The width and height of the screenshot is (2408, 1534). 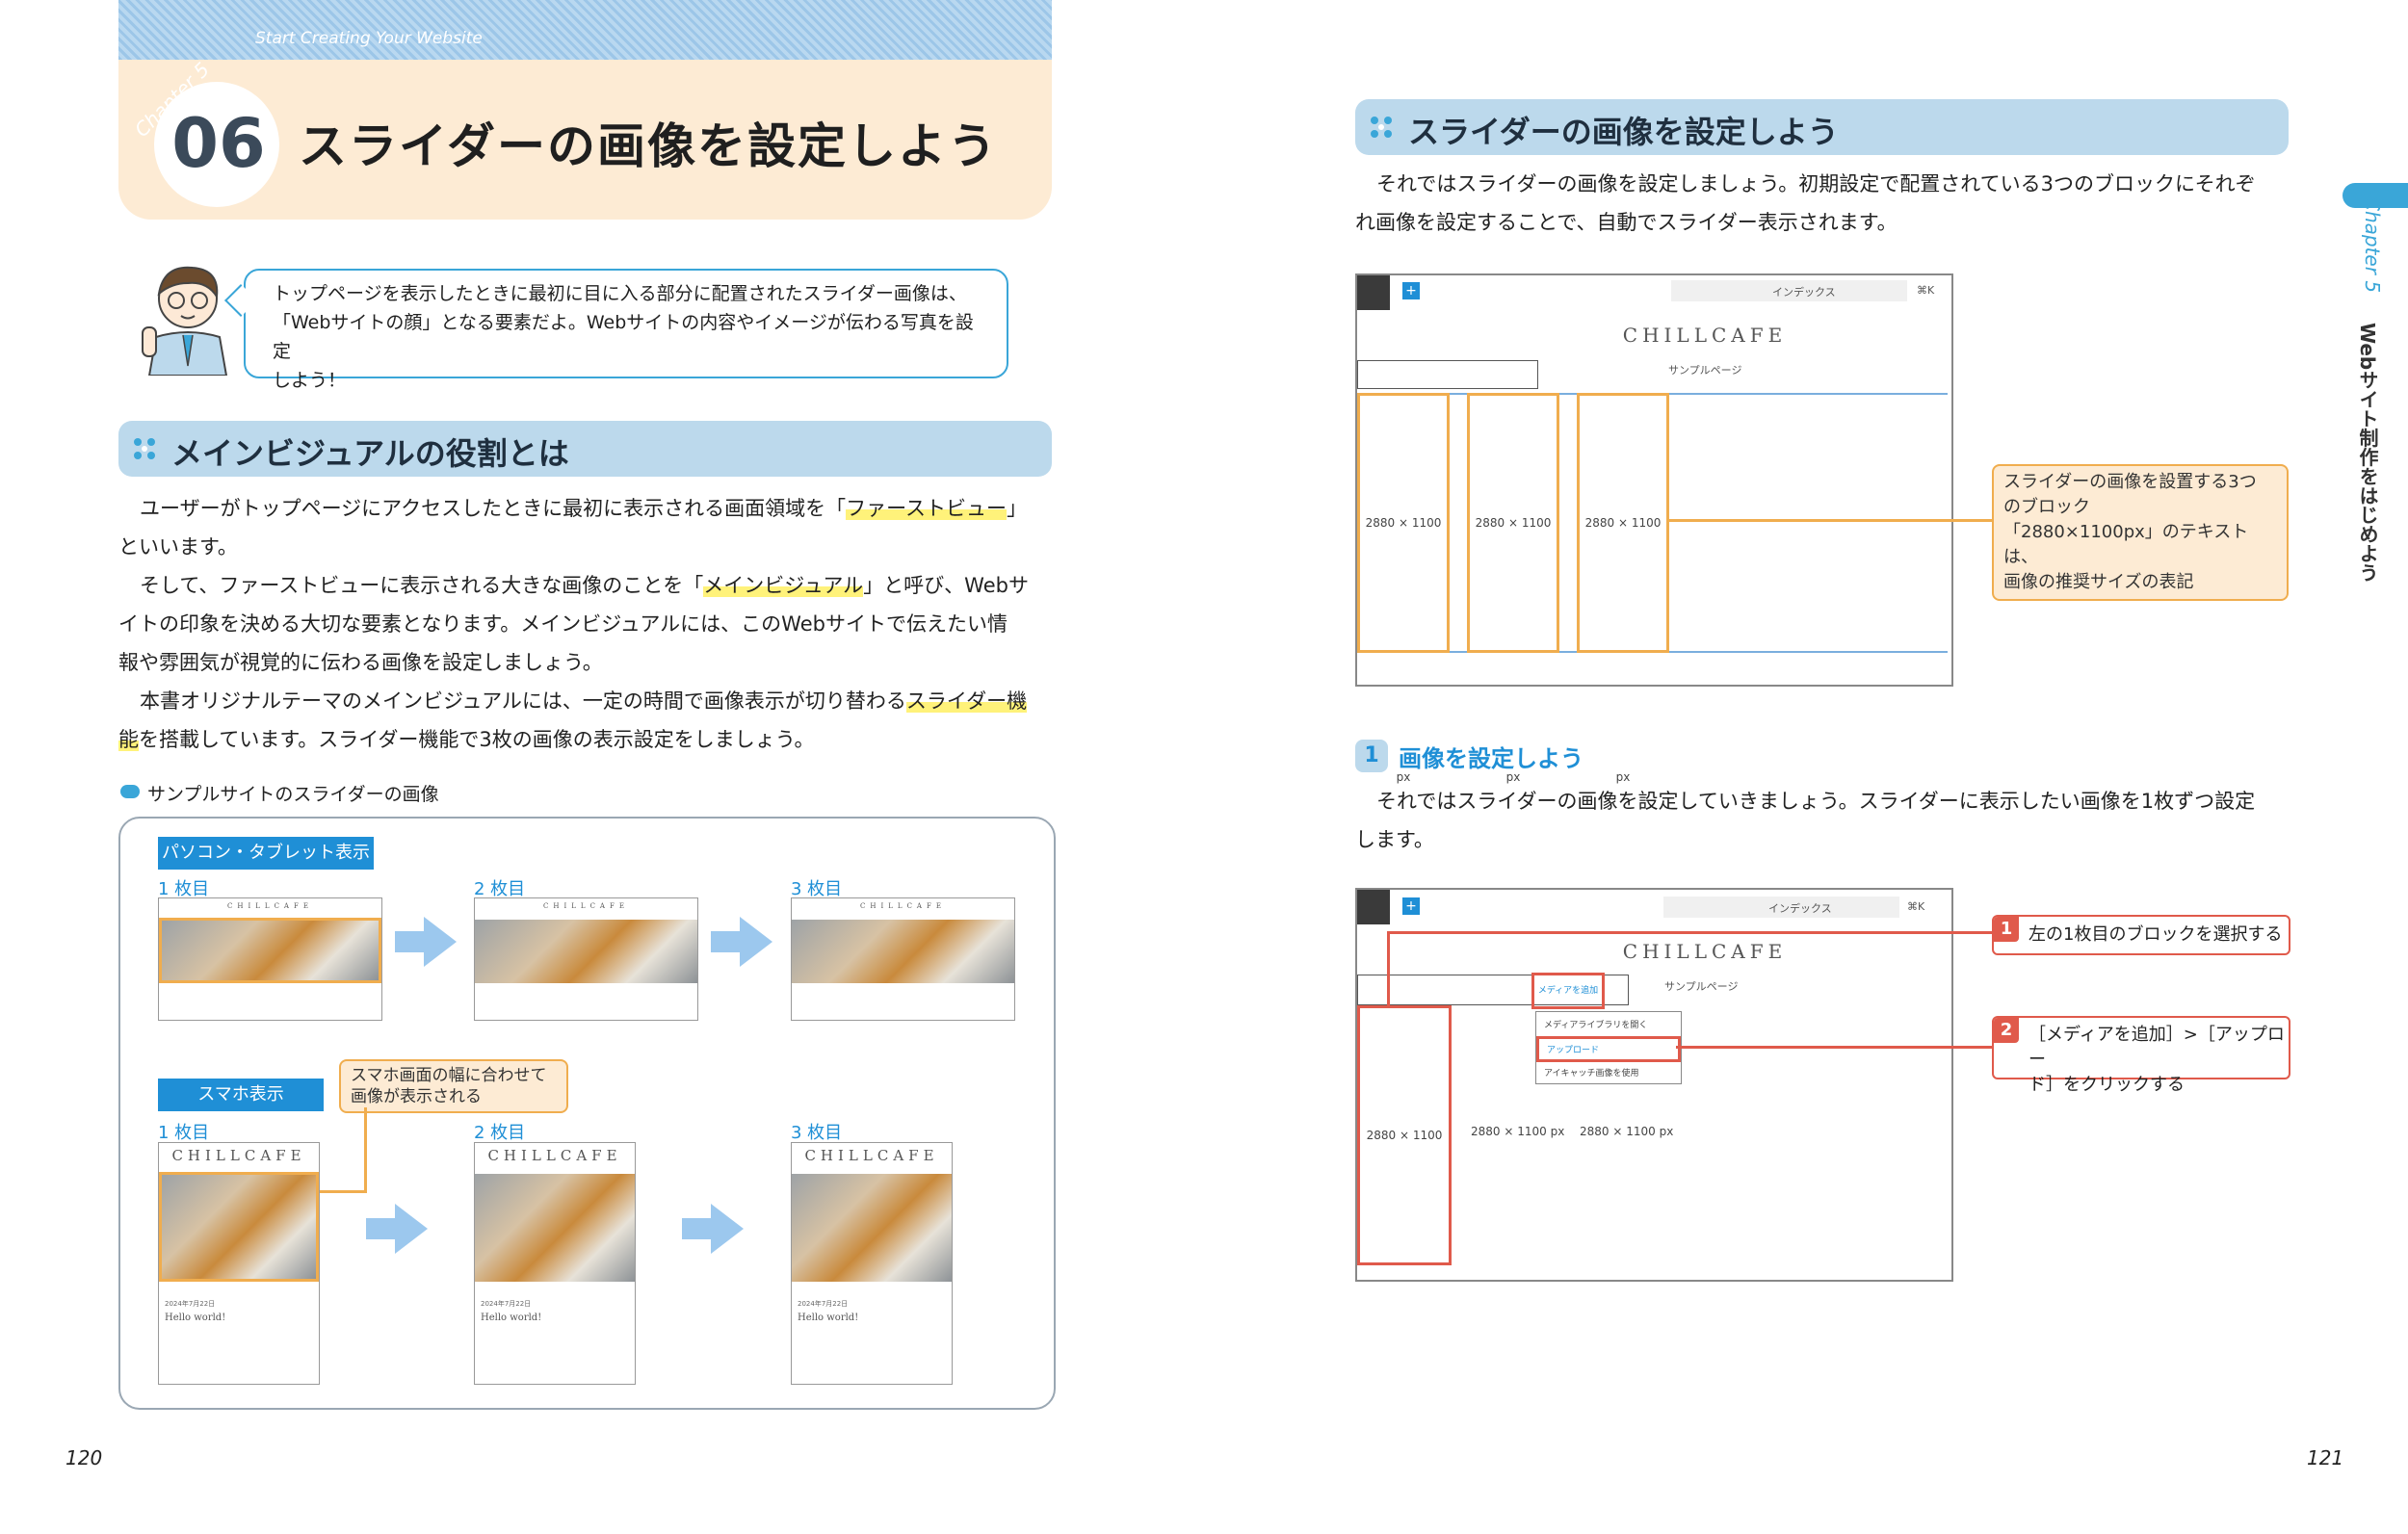 What do you see at coordinates (817, 1133) in the screenshot?
I see `slide-label: 3 枚目` at bounding box center [817, 1133].